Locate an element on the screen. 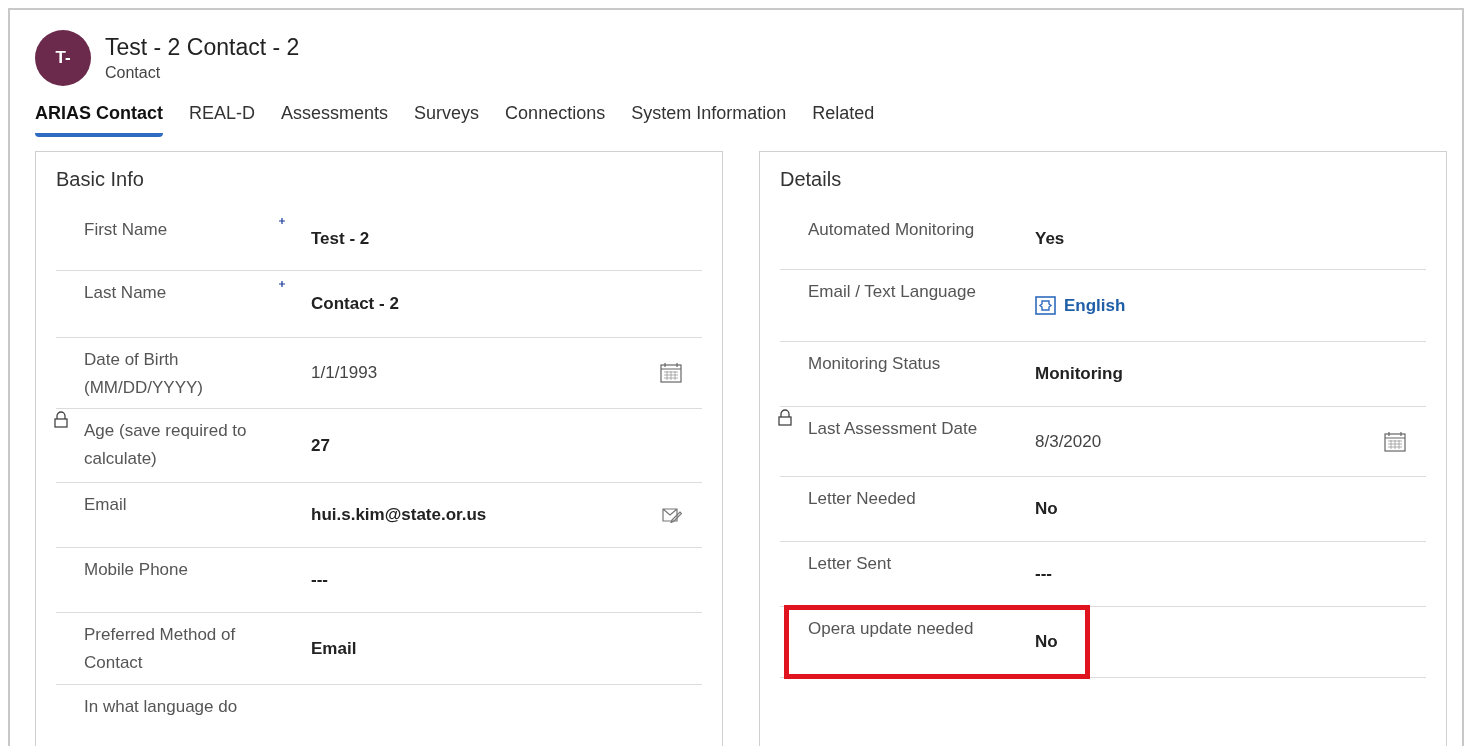 Image resolution: width=1472 pixels, height=746 pixels. tab: System Information is located at coordinates (709, 118).